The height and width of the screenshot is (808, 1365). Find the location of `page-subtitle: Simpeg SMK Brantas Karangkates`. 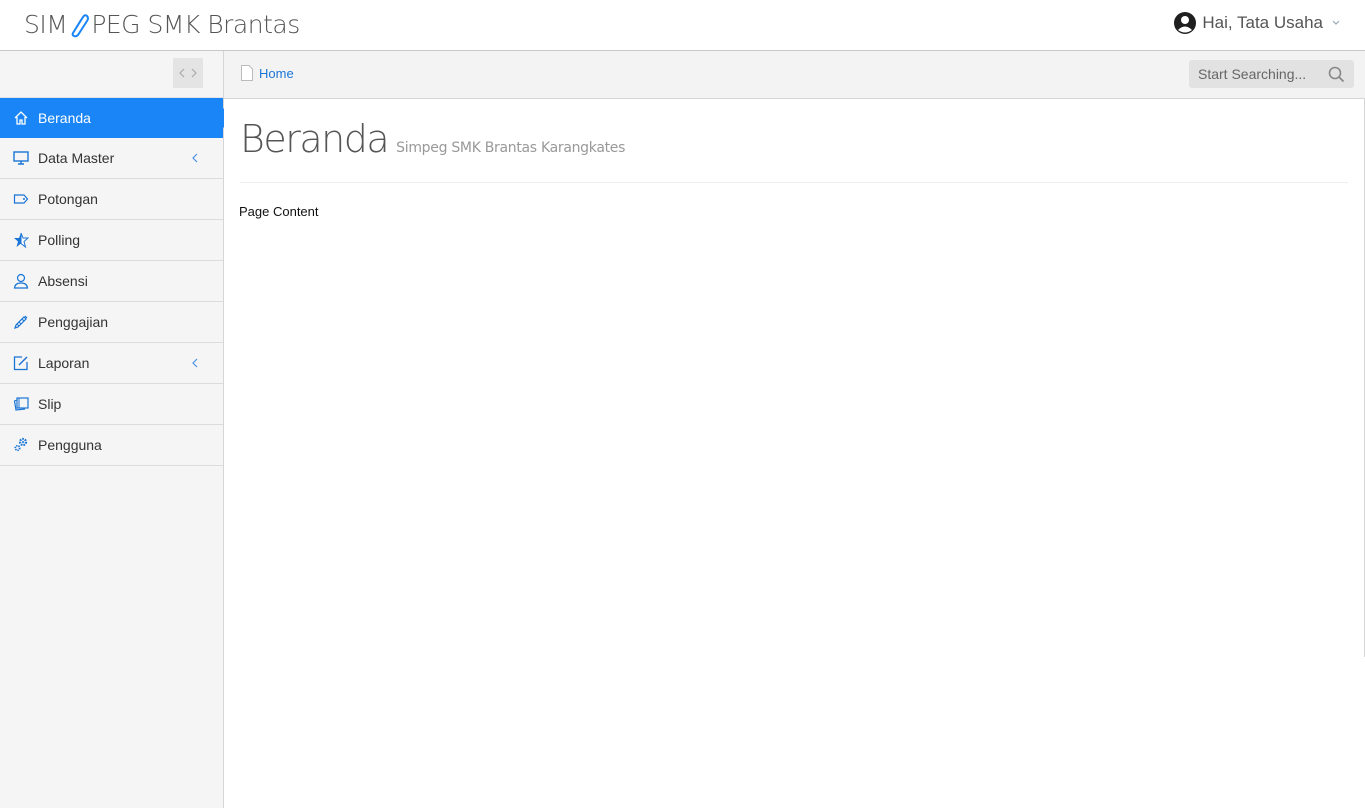

page-subtitle: Simpeg SMK Brantas Karangkates is located at coordinates (511, 148).